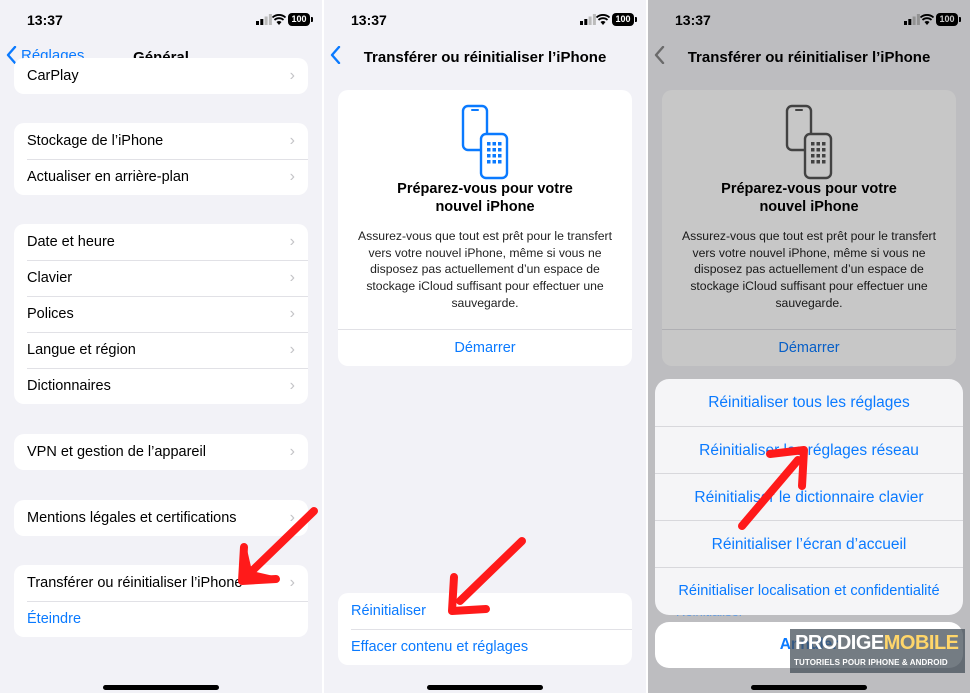 The height and width of the screenshot is (693, 970). Describe the element at coordinates (161, 242) in the screenshot. I see `settings-row-date-time: Date et heure ›` at that location.